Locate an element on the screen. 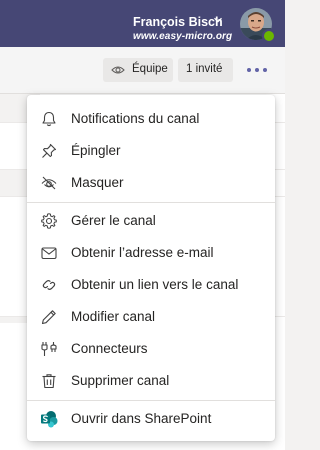 This screenshot has width=320, height=450. menu-item-edit-channel: Modifier canal is located at coordinates (151, 317).